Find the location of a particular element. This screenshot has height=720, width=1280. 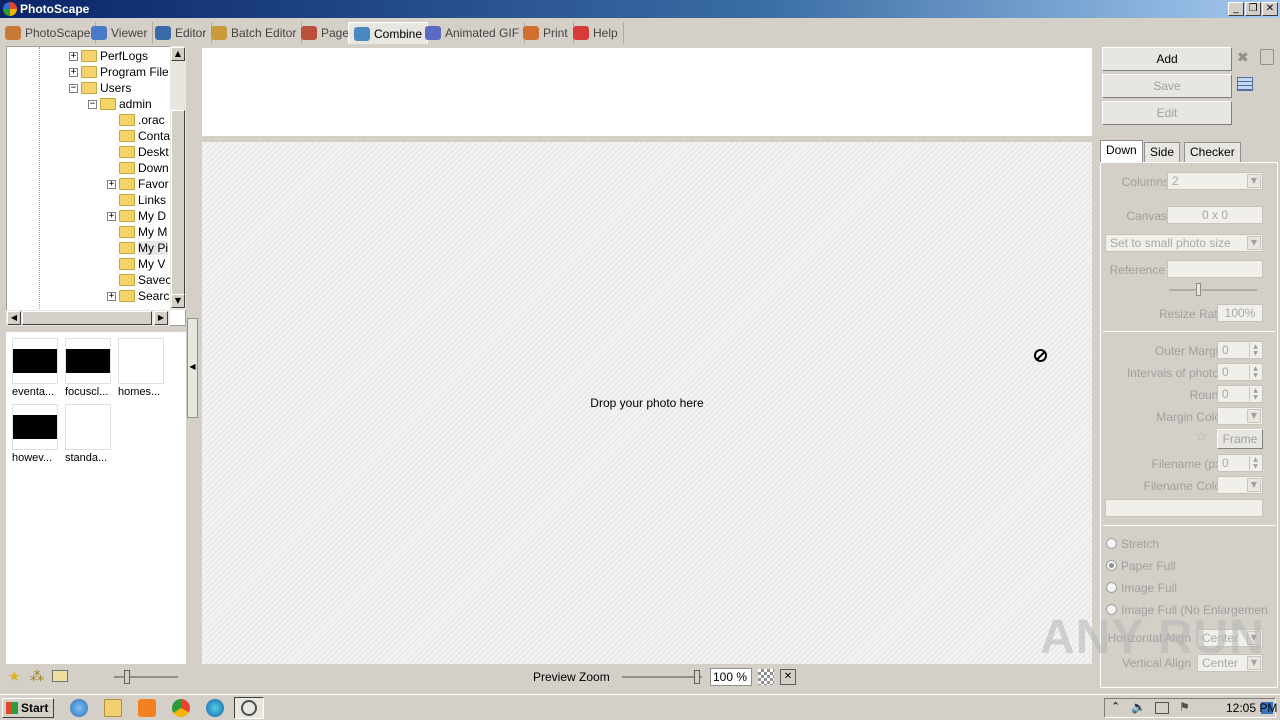

tab-down: Down is located at coordinates (1121, 151).